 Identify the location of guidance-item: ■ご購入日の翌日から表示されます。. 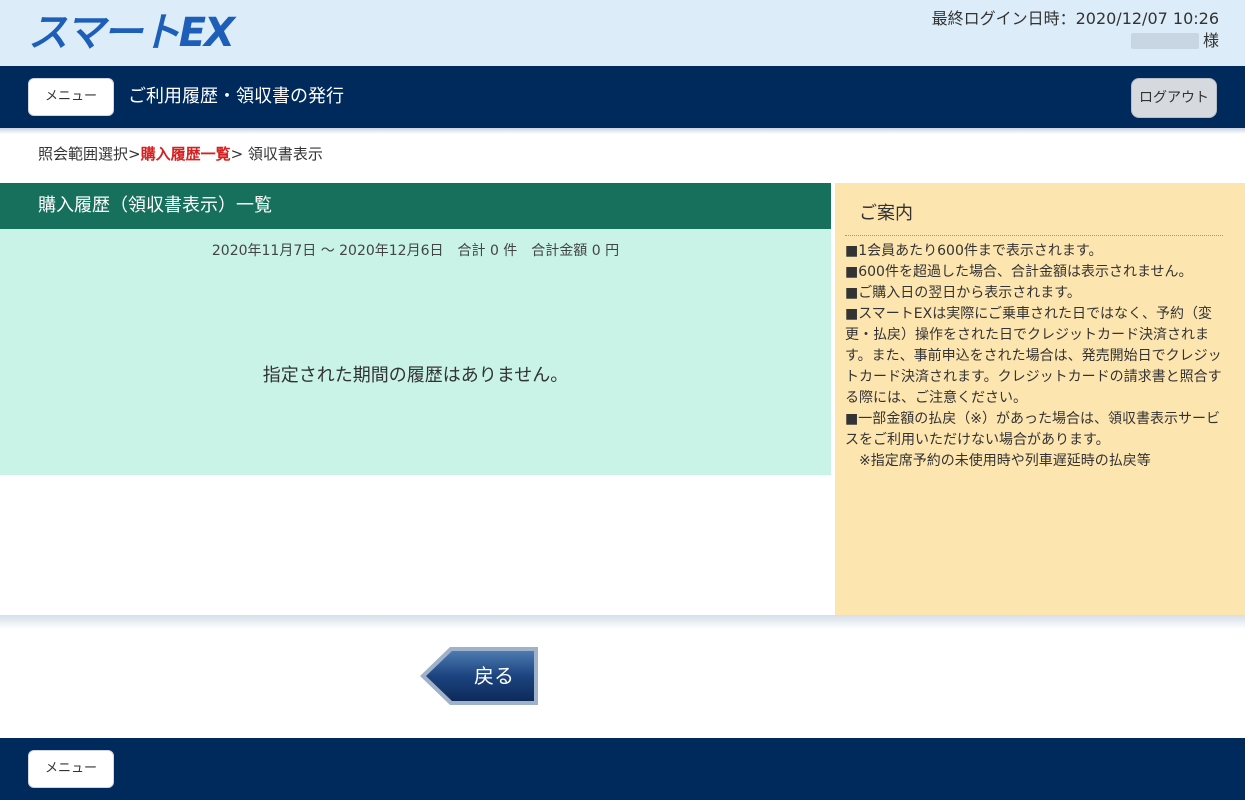
(963, 293).